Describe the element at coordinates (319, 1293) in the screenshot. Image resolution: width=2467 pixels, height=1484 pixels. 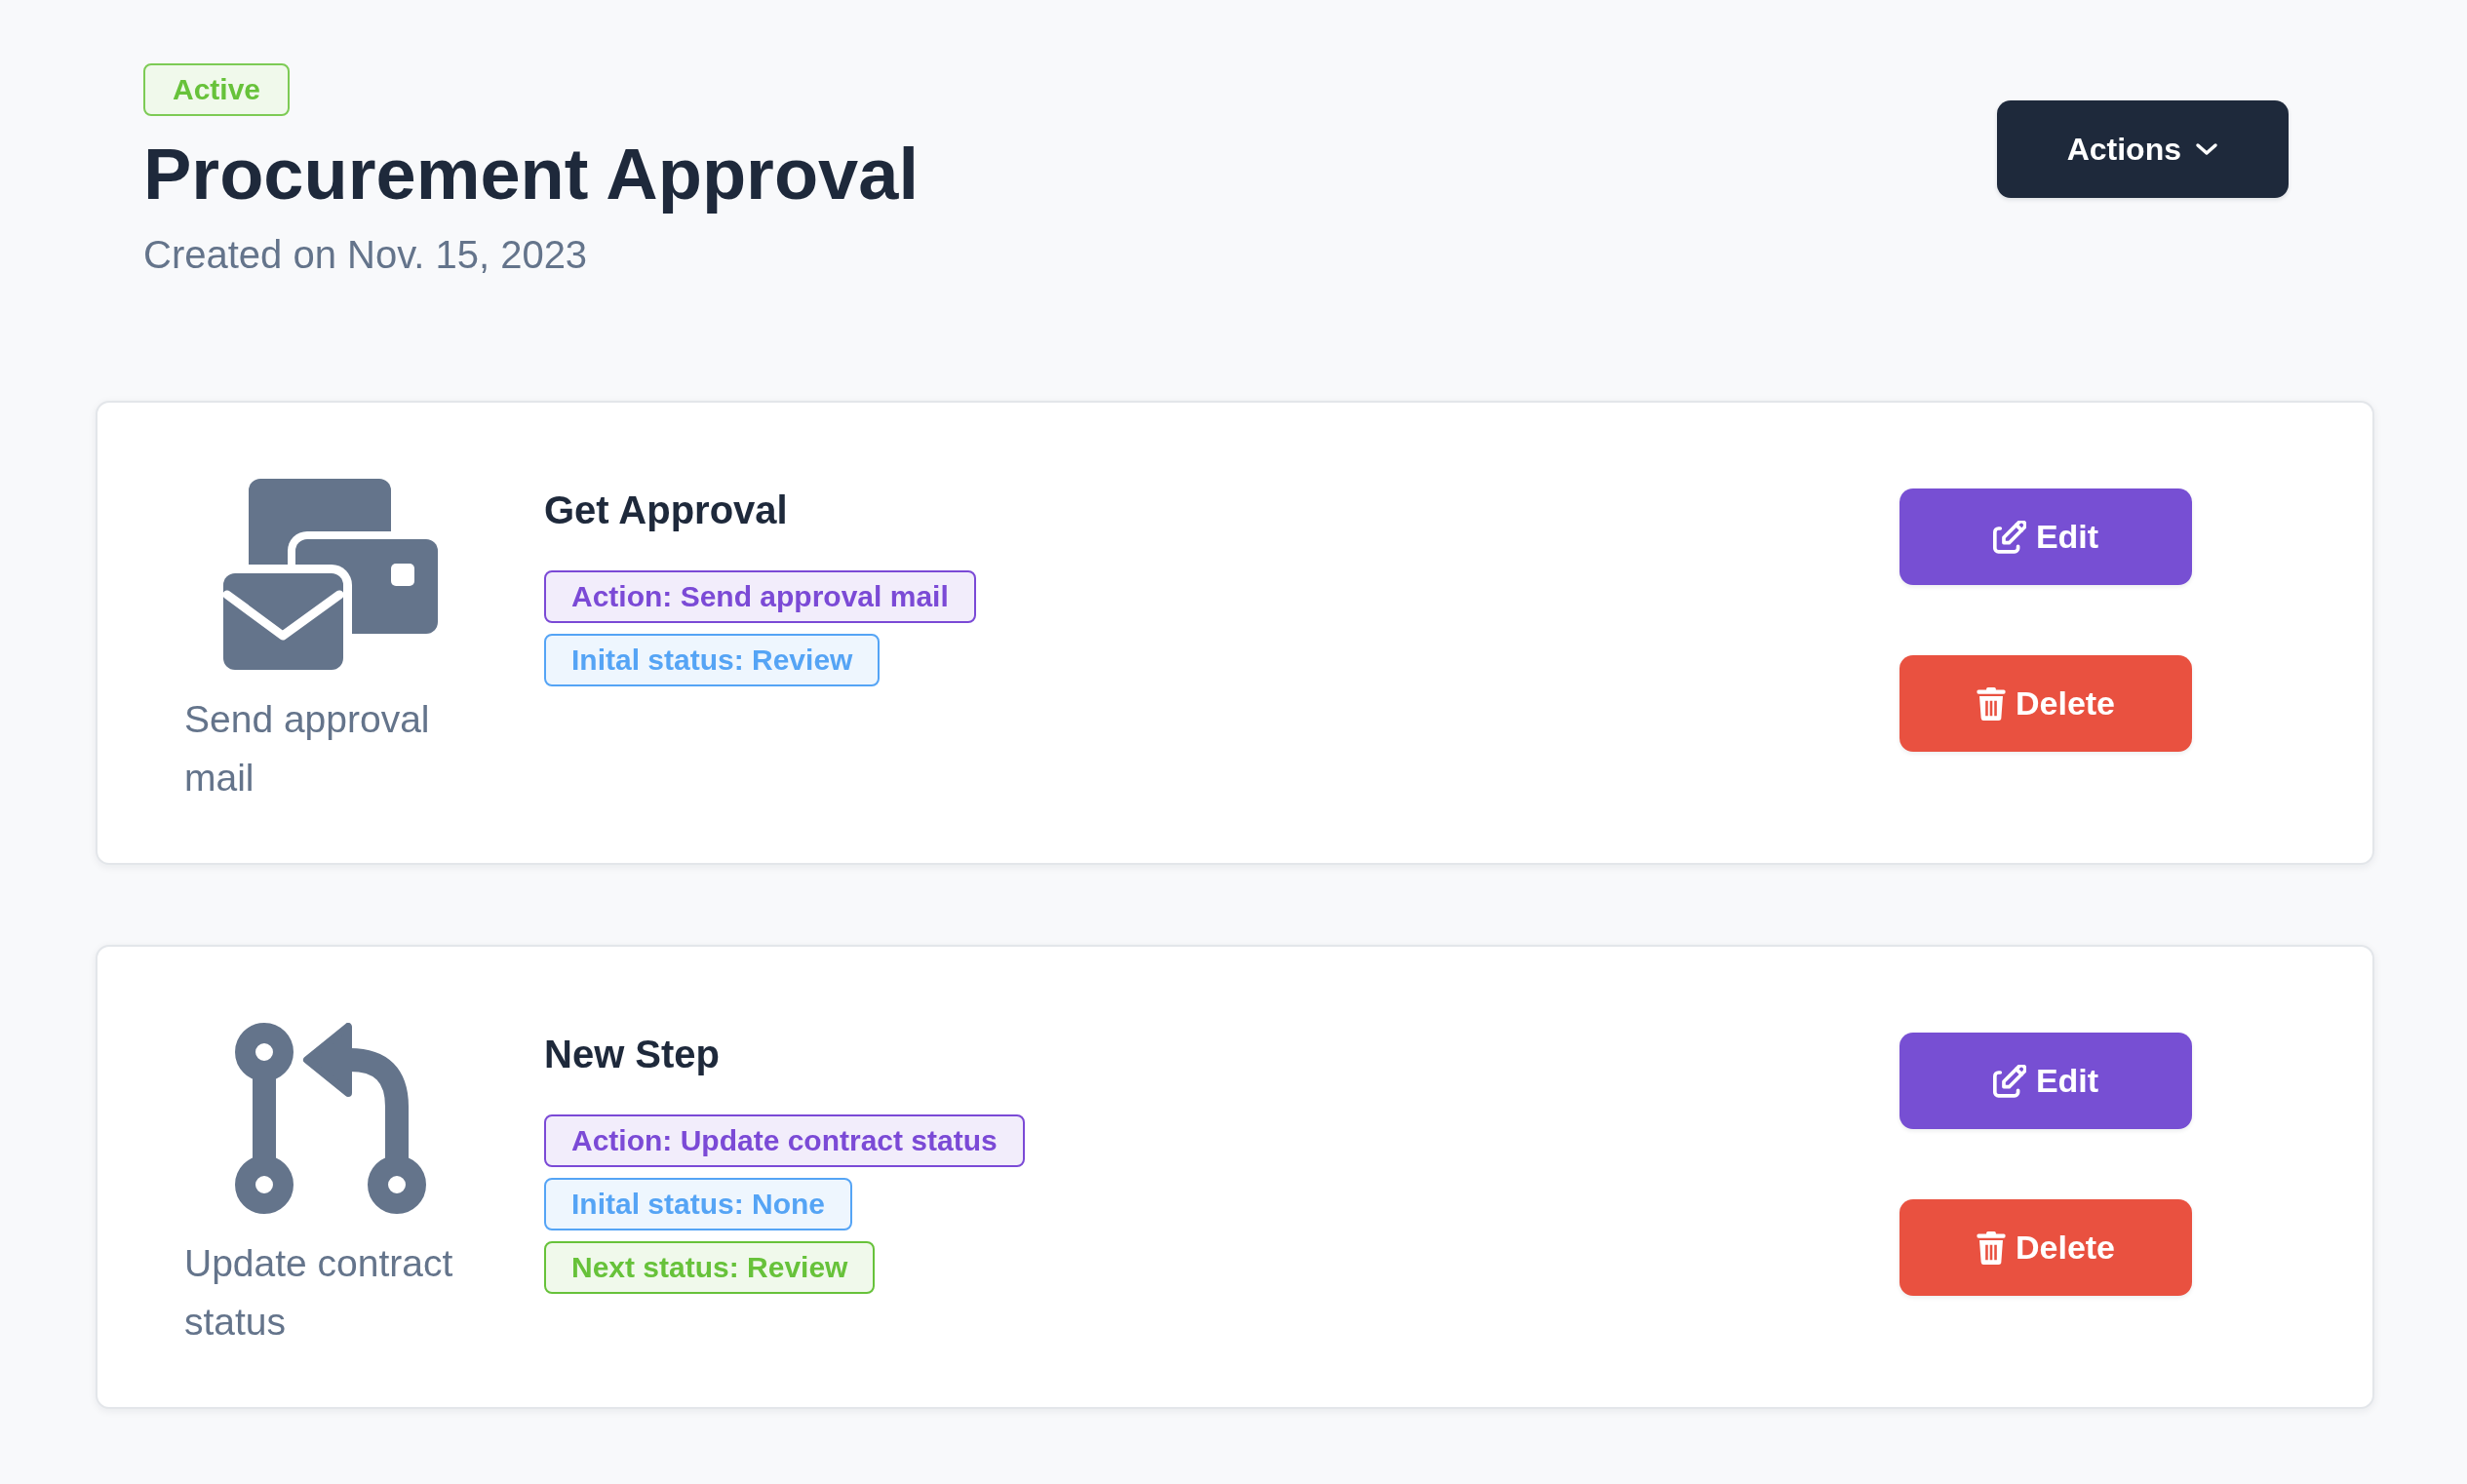
I see `step-action-label: Update contract status` at that location.